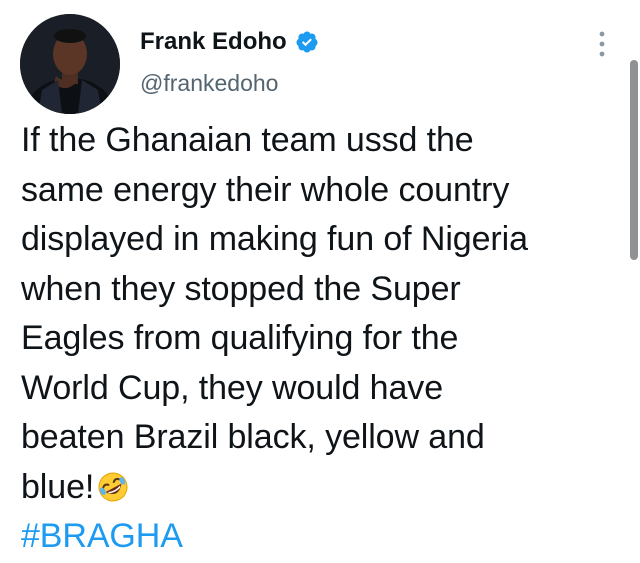 This screenshot has width=640, height=563. I want to click on tweet-text-line: If the Ghanaian team ussd the, so click(247, 140).